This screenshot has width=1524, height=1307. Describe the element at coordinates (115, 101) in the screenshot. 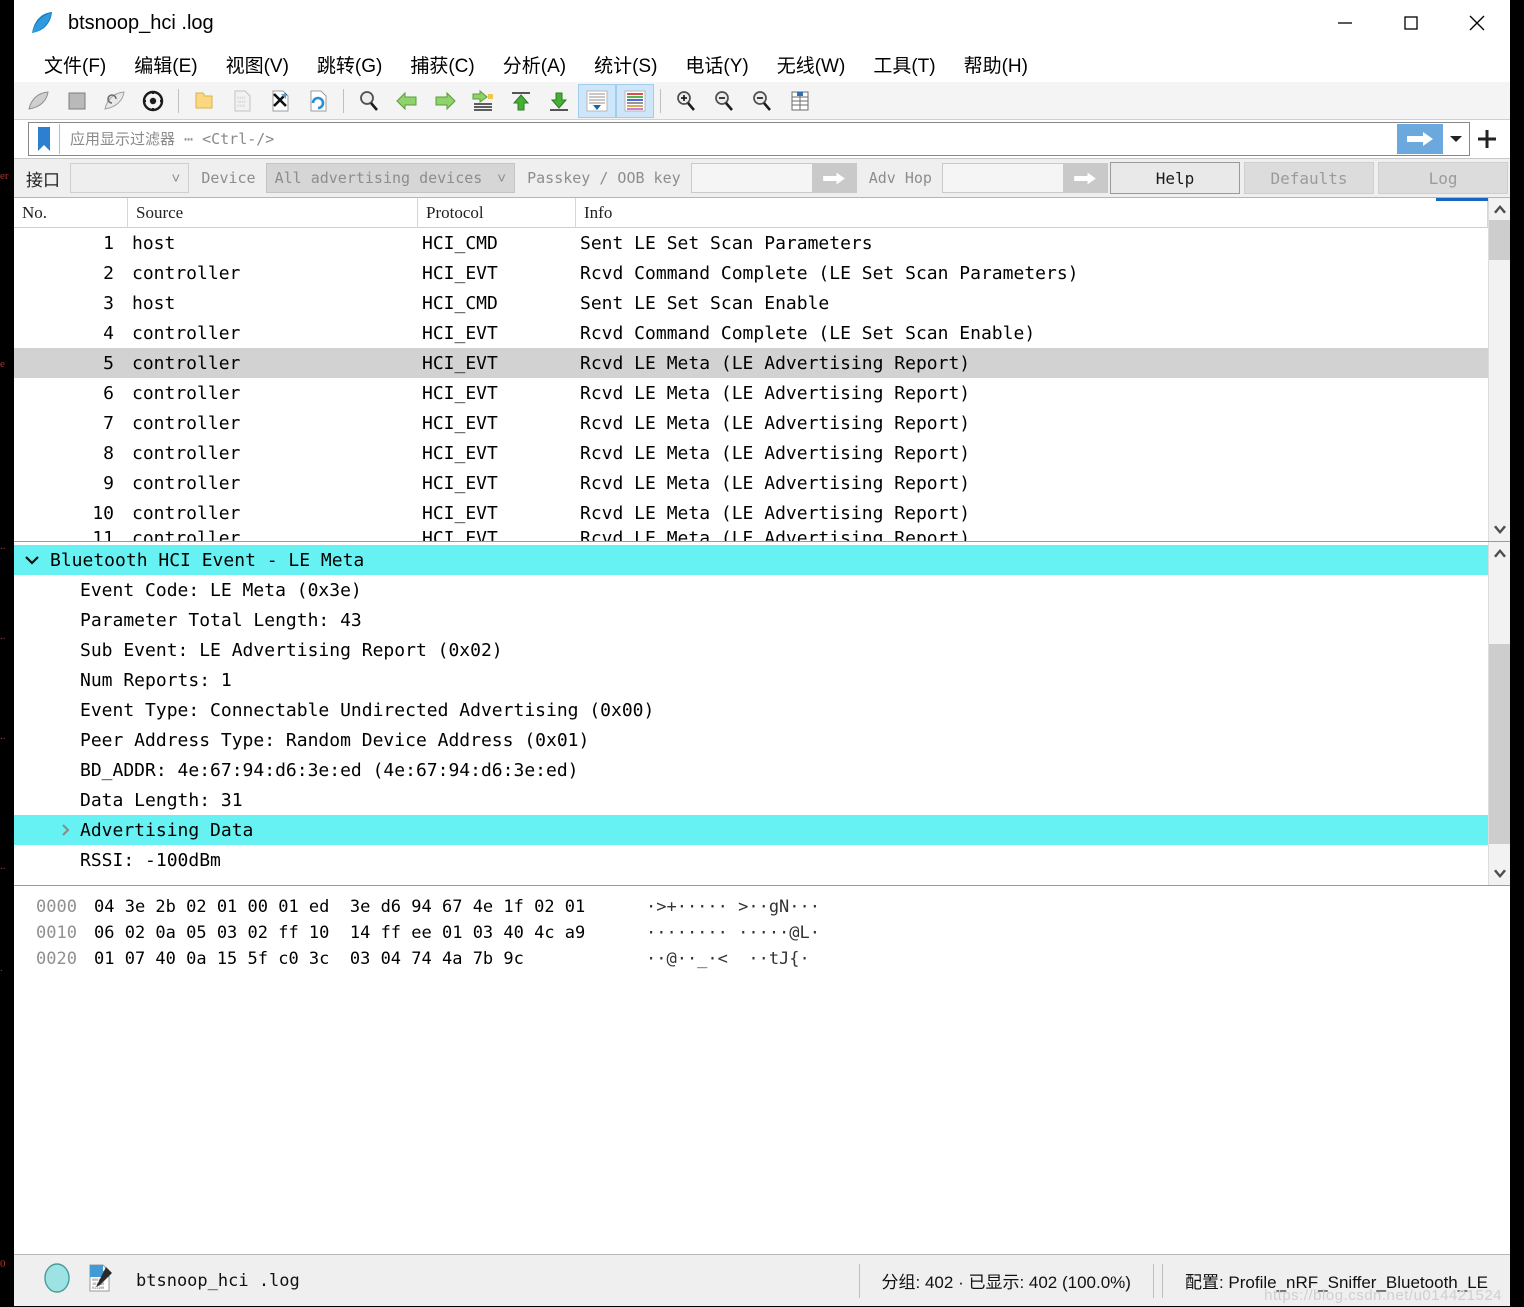

I see `restart-capture-icon` at that location.